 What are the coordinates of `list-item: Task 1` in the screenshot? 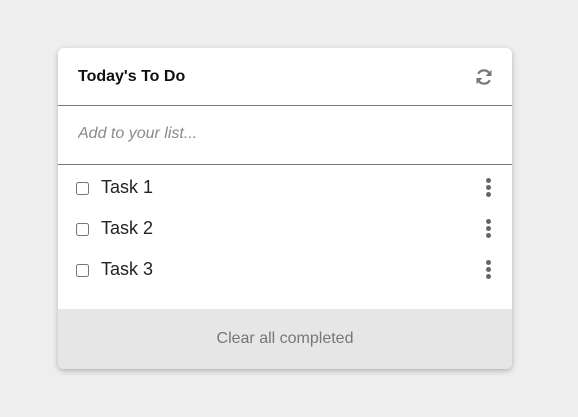 It's located at (285, 195).